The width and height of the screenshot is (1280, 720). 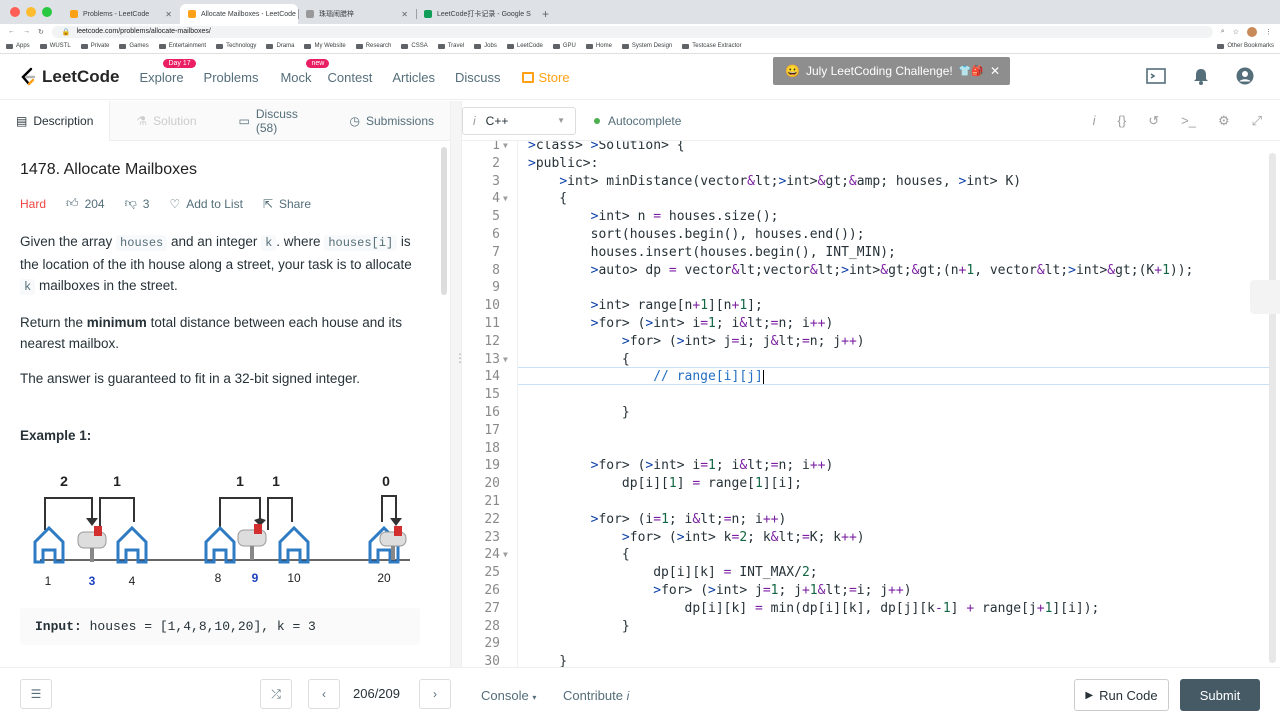 What do you see at coordinates (1121, 695) in the screenshot?
I see `run-code-button: ▶ Run Code` at bounding box center [1121, 695].